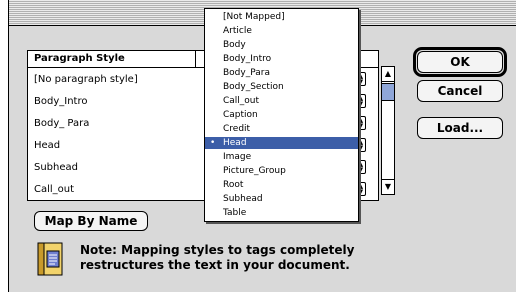 This screenshot has height=292, width=516. Describe the element at coordinates (54, 189) in the screenshot. I see `row-label: Call_out` at that location.